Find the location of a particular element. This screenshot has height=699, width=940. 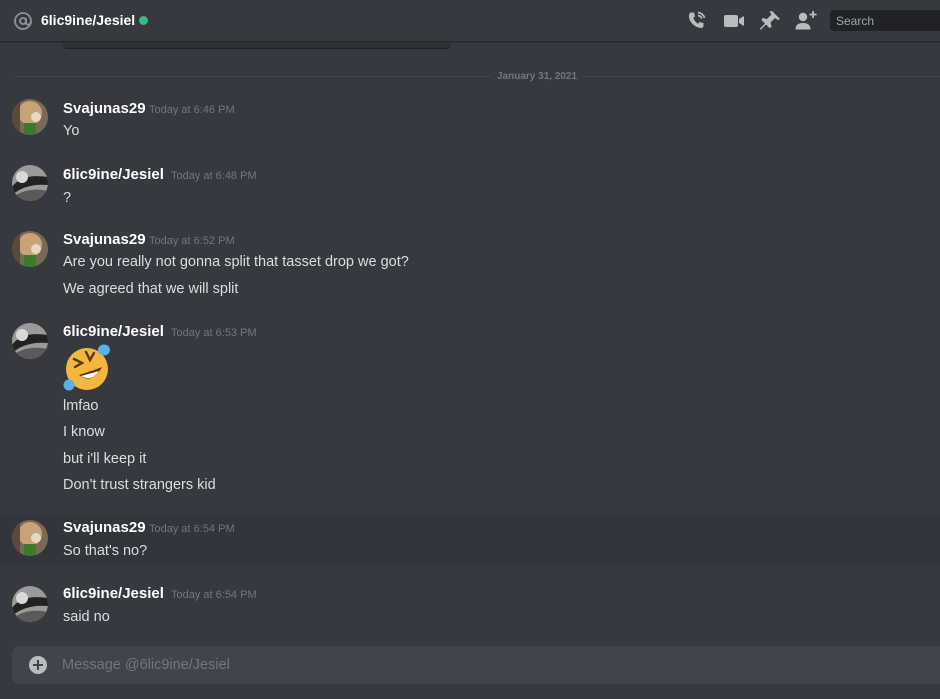

message-text: said no is located at coordinates (86, 617).